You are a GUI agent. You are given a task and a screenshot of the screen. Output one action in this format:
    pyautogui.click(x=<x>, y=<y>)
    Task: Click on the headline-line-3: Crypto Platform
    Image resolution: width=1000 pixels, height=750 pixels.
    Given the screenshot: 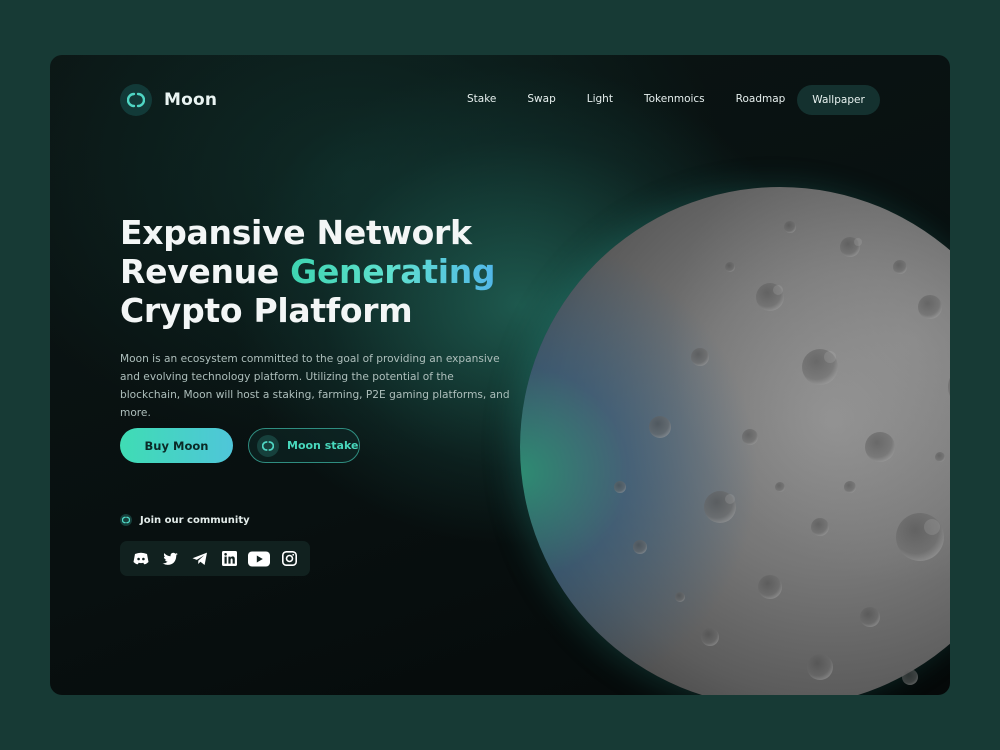 What is the action you would take?
    pyautogui.click(x=266, y=310)
    